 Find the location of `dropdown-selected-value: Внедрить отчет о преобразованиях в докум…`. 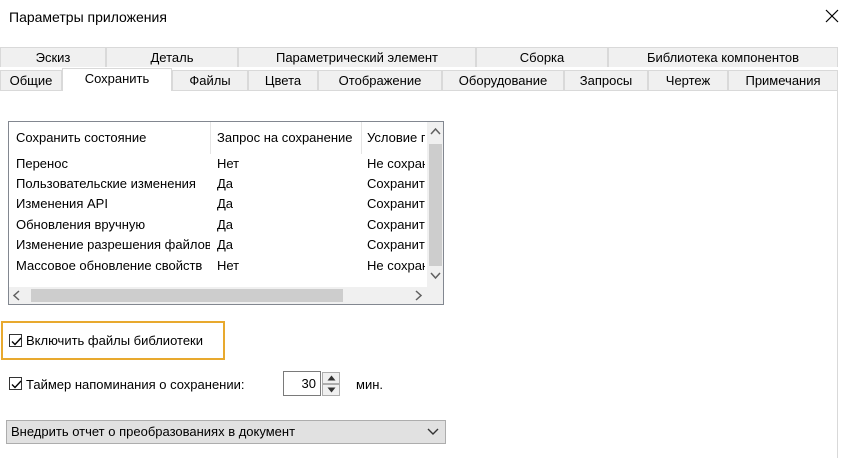

dropdown-selected-value: Внедрить отчет о преобразованиях в докум… is located at coordinates (153, 431).